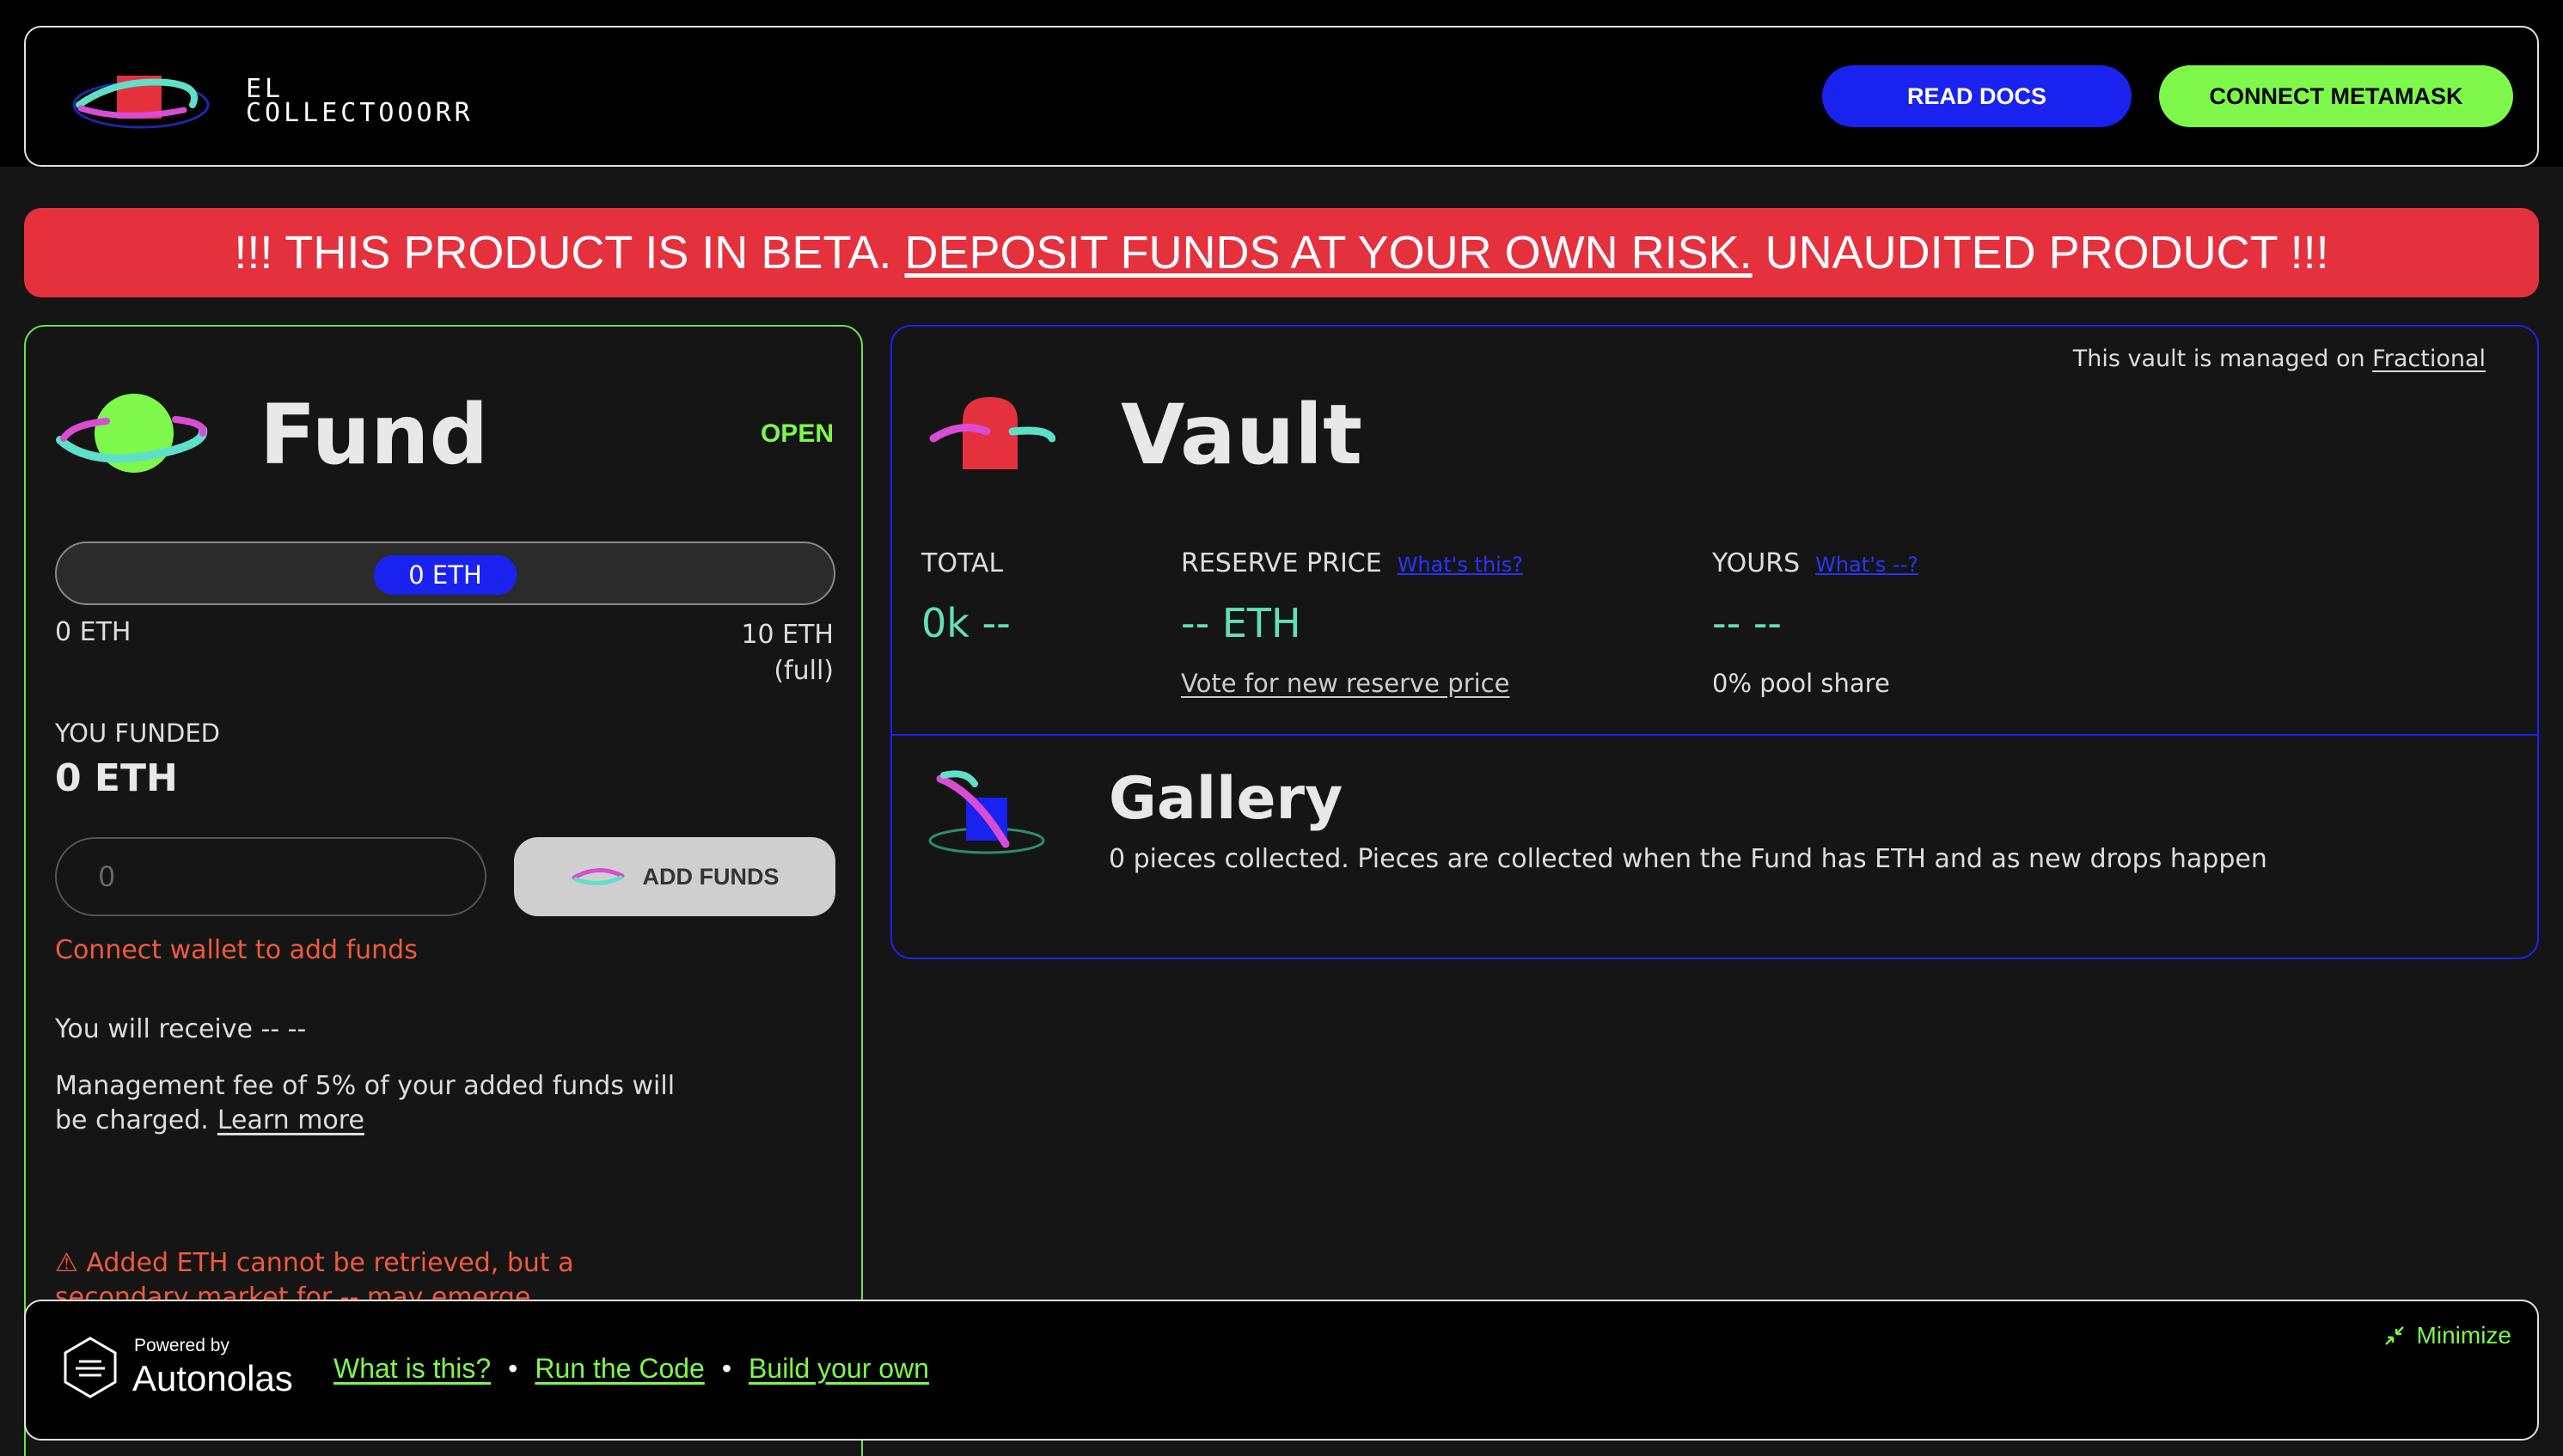 This screenshot has width=2563, height=1456. Describe the element at coordinates (2279, 359) in the screenshot. I see `vault-managed-note: This vault is managed on Fractional` at that location.